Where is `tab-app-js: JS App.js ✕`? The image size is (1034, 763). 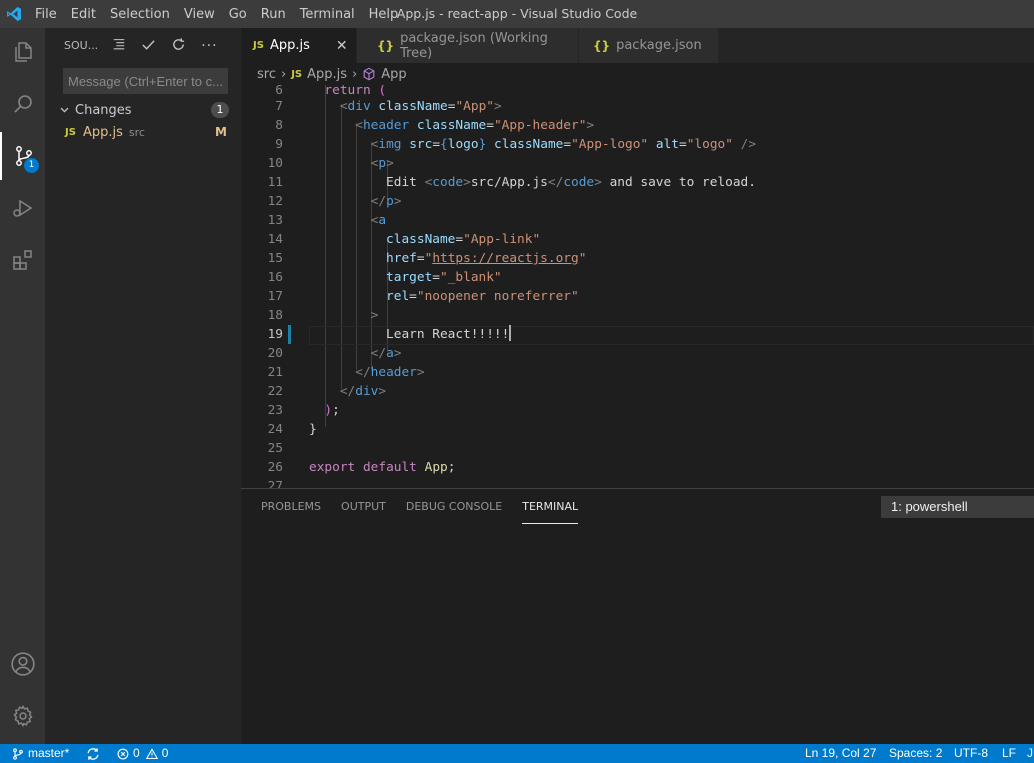
tab-app-js: JS App.js ✕ is located at coordinates (299, 45).